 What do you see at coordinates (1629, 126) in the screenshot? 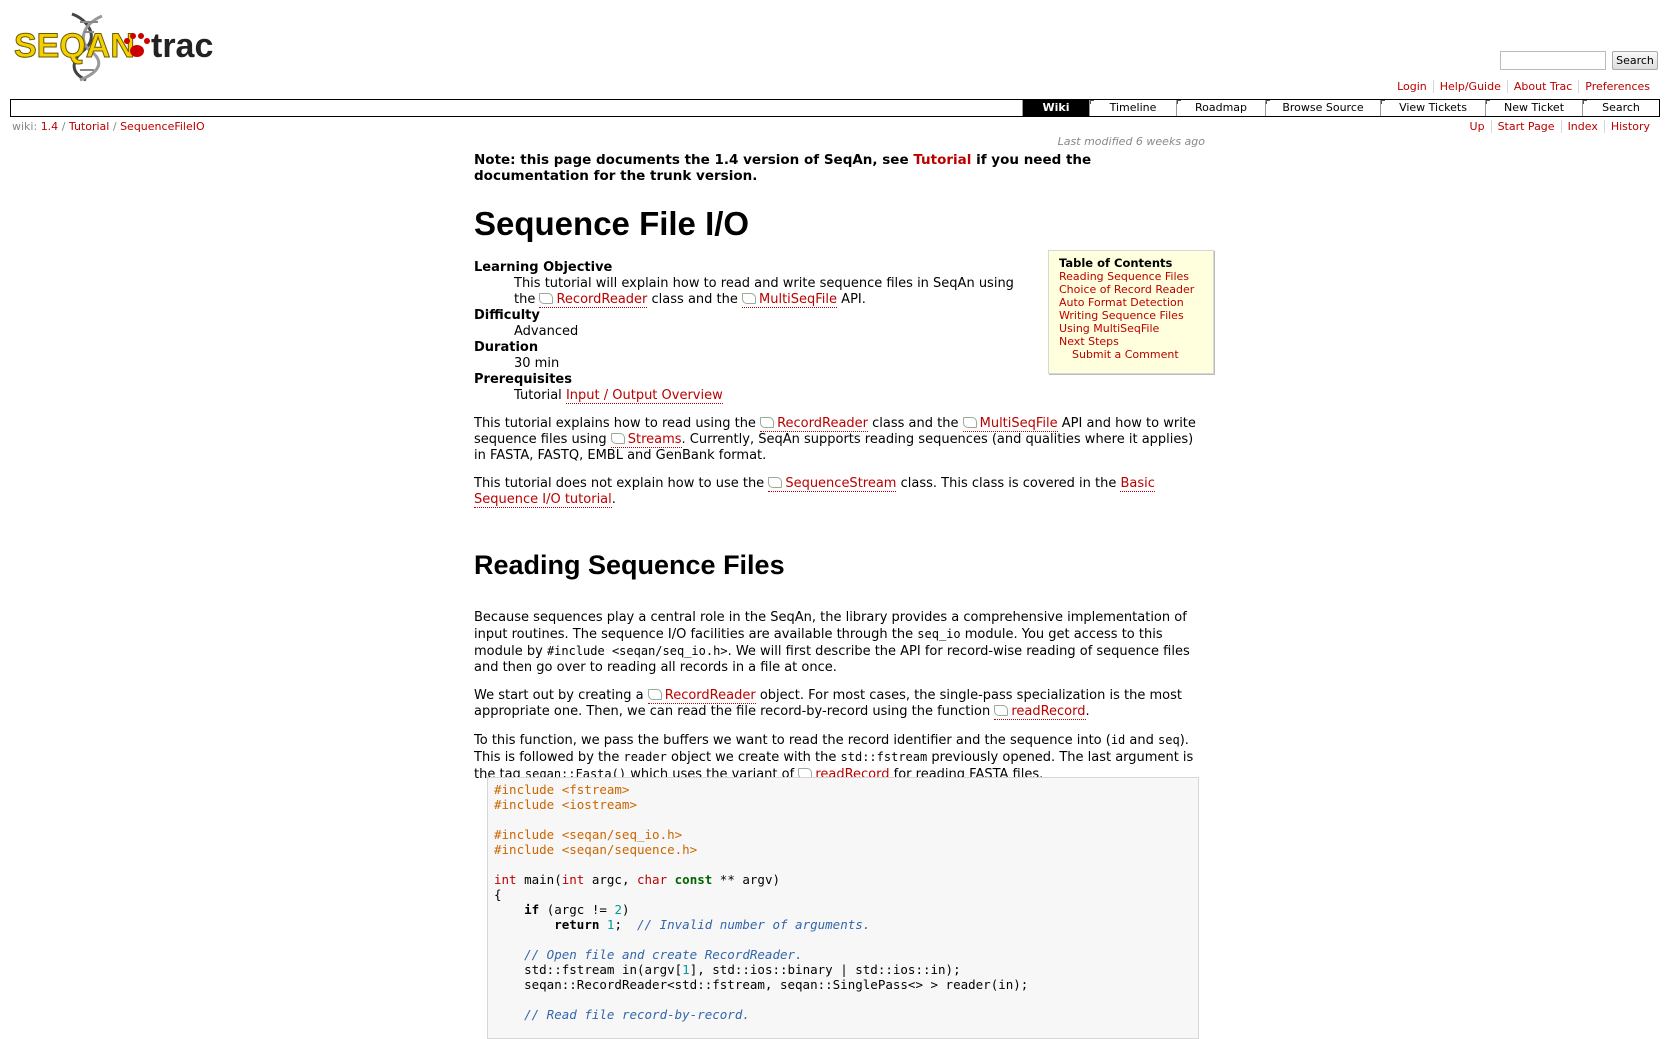
I see `history-link: History` at bounding box center [1629, 126].